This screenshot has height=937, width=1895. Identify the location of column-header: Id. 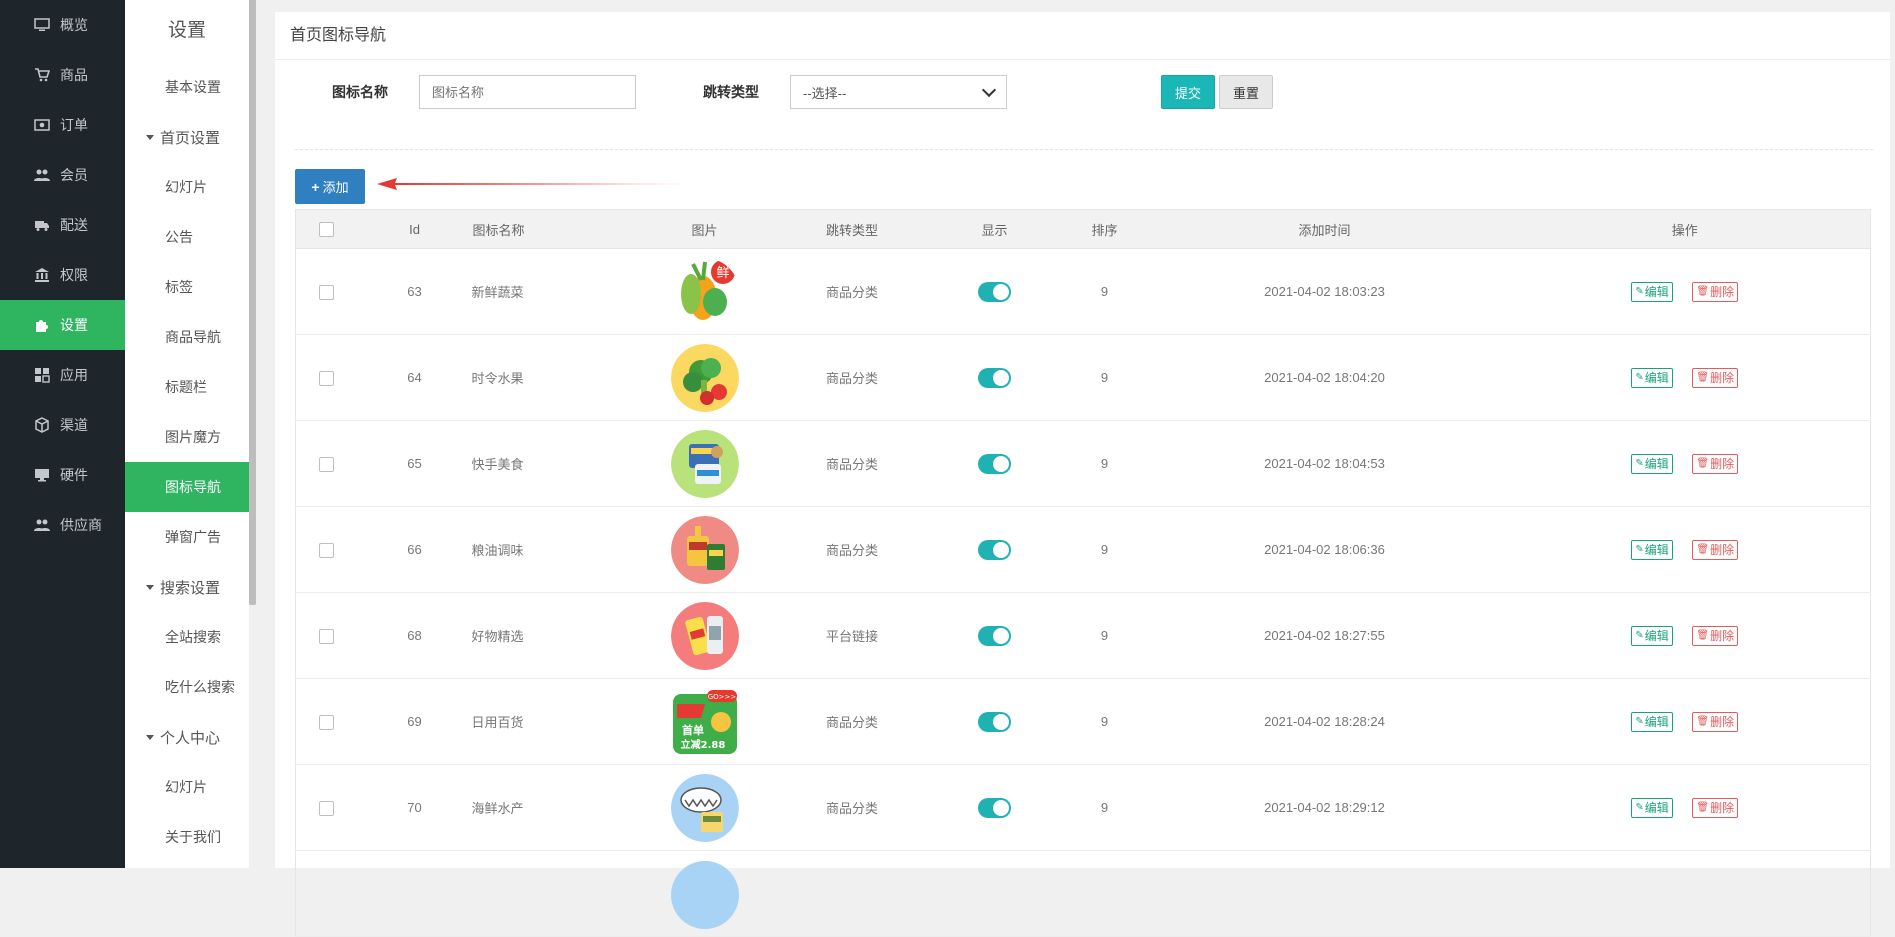
(414, 229).